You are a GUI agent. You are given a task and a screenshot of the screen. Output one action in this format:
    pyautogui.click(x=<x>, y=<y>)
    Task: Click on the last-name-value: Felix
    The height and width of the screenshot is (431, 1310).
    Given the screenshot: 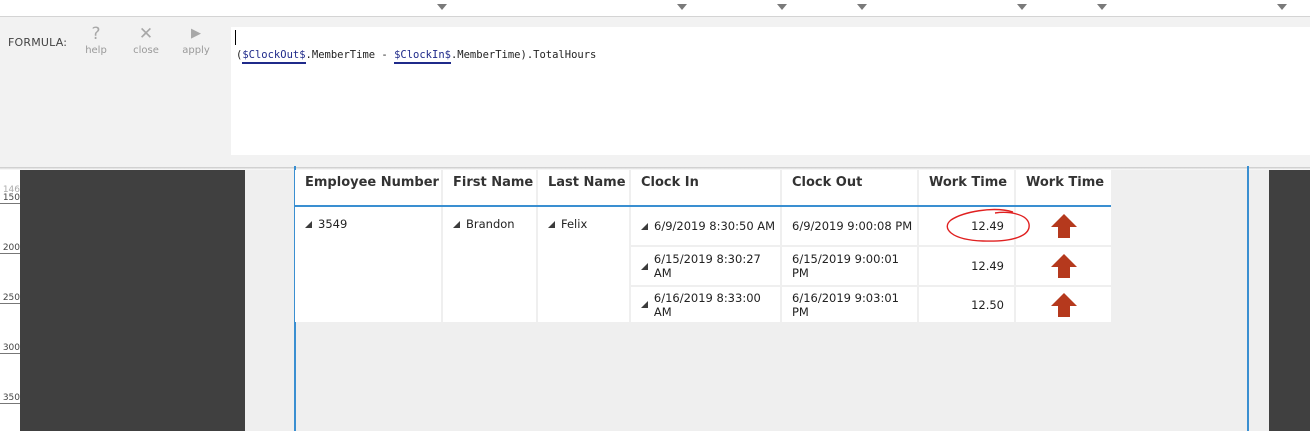 What is the action you would take?
    pyautogui.click(x=574, y=224)
    